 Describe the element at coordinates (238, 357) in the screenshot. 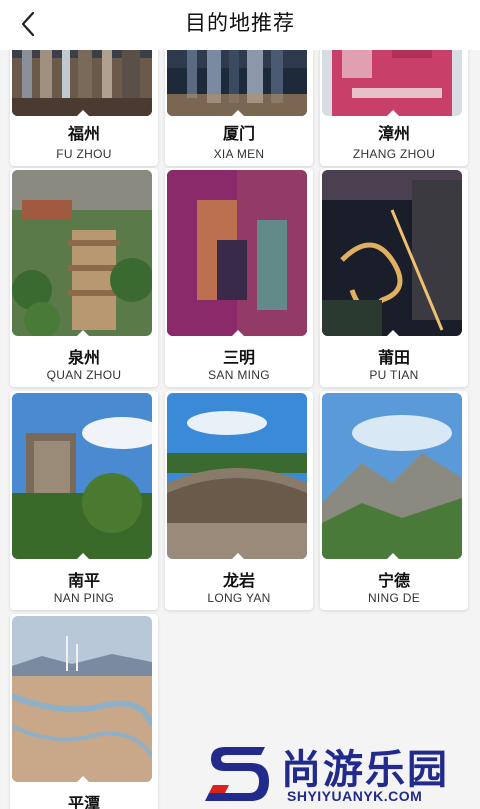

I see `destination-name-cn: 三明` at that location.